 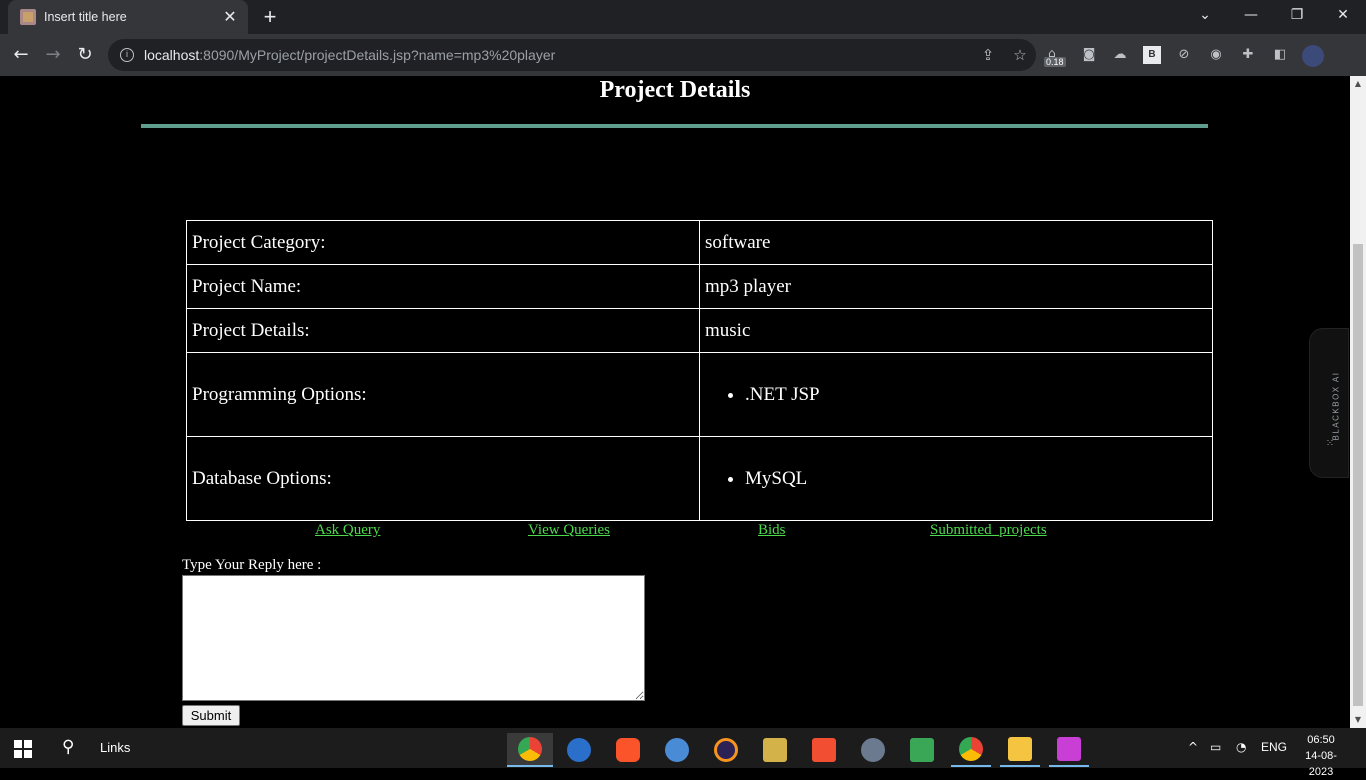 What do you see at coordinates (443, 330) in the screenshot?
I see `row-label: Project Details:` at bounding box center [443, 330].